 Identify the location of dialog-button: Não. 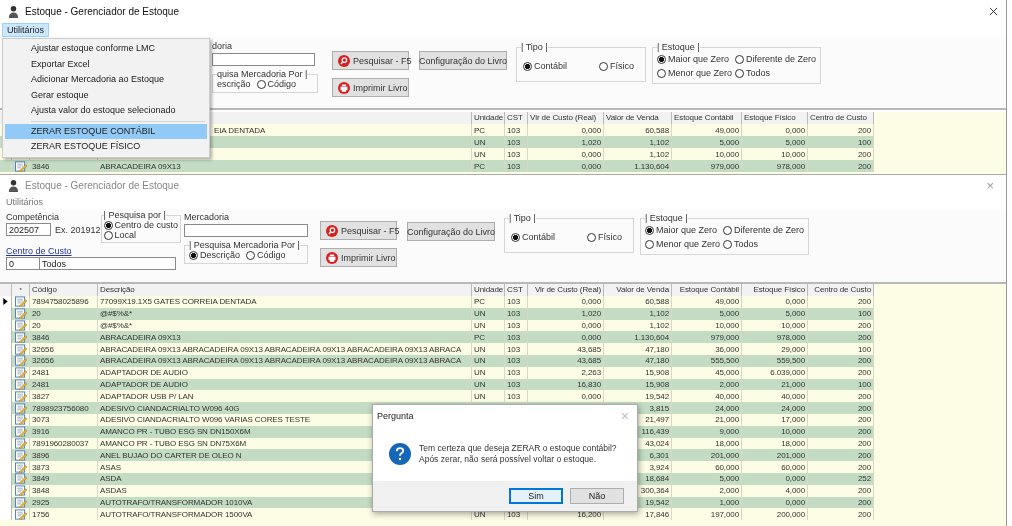
(597, 496).